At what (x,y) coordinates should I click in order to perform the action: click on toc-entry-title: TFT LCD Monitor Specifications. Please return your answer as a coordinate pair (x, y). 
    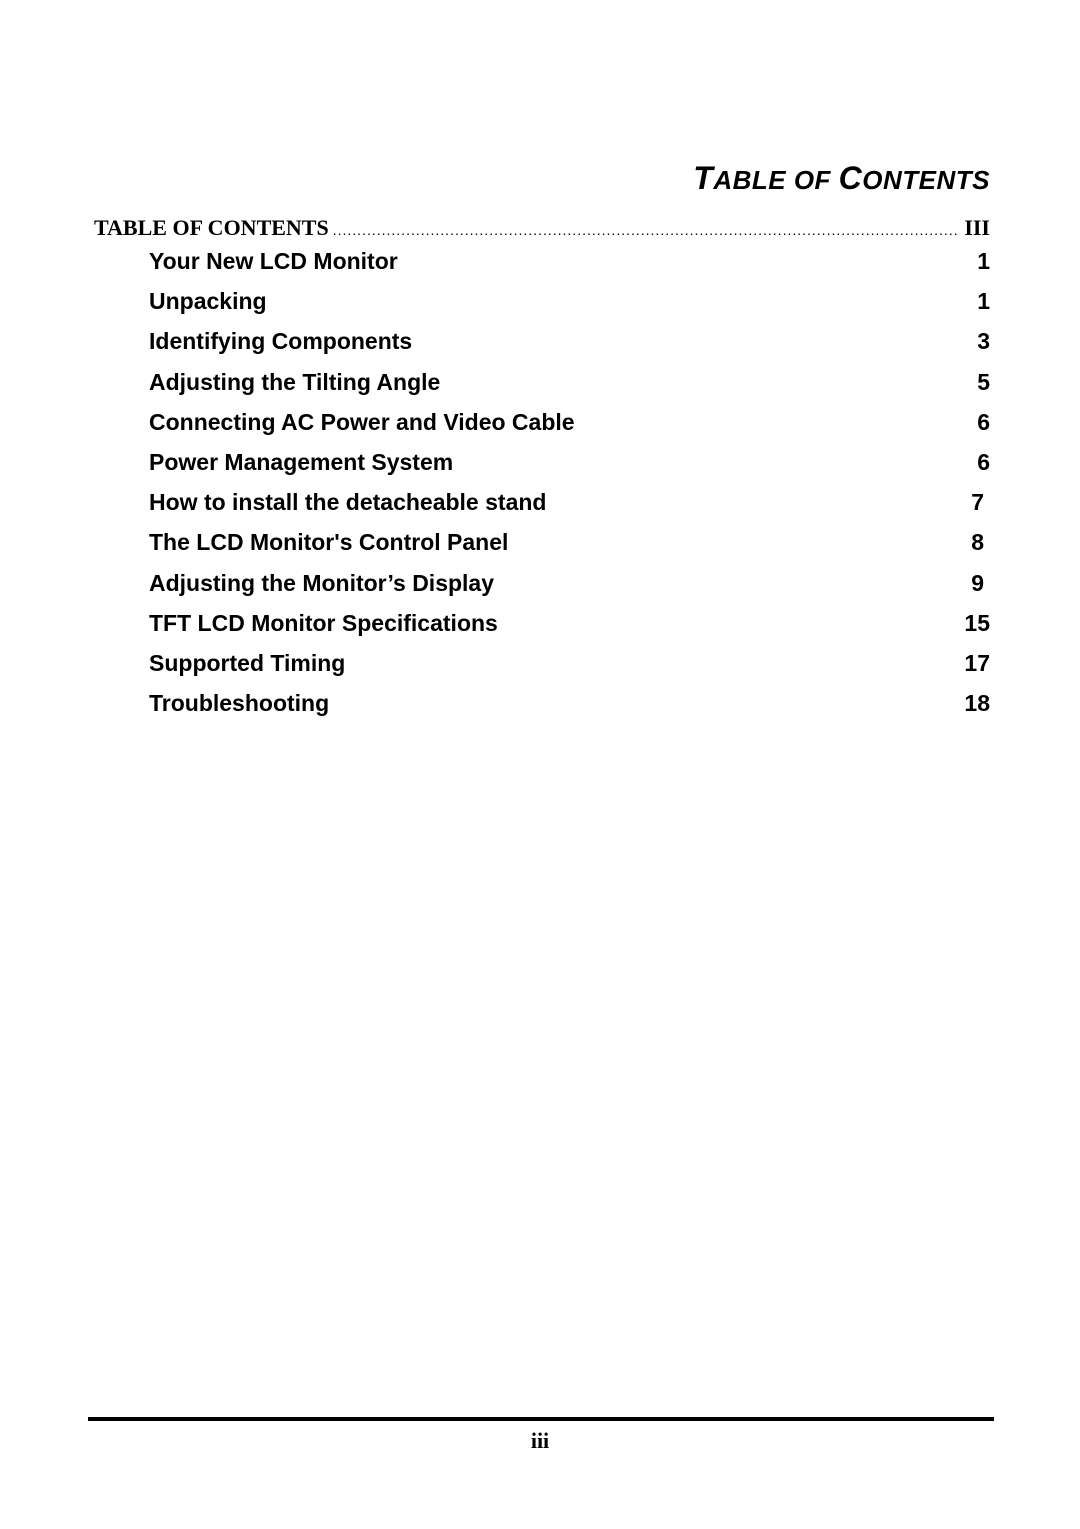
    Looking at the image, I should click on (323, 622).